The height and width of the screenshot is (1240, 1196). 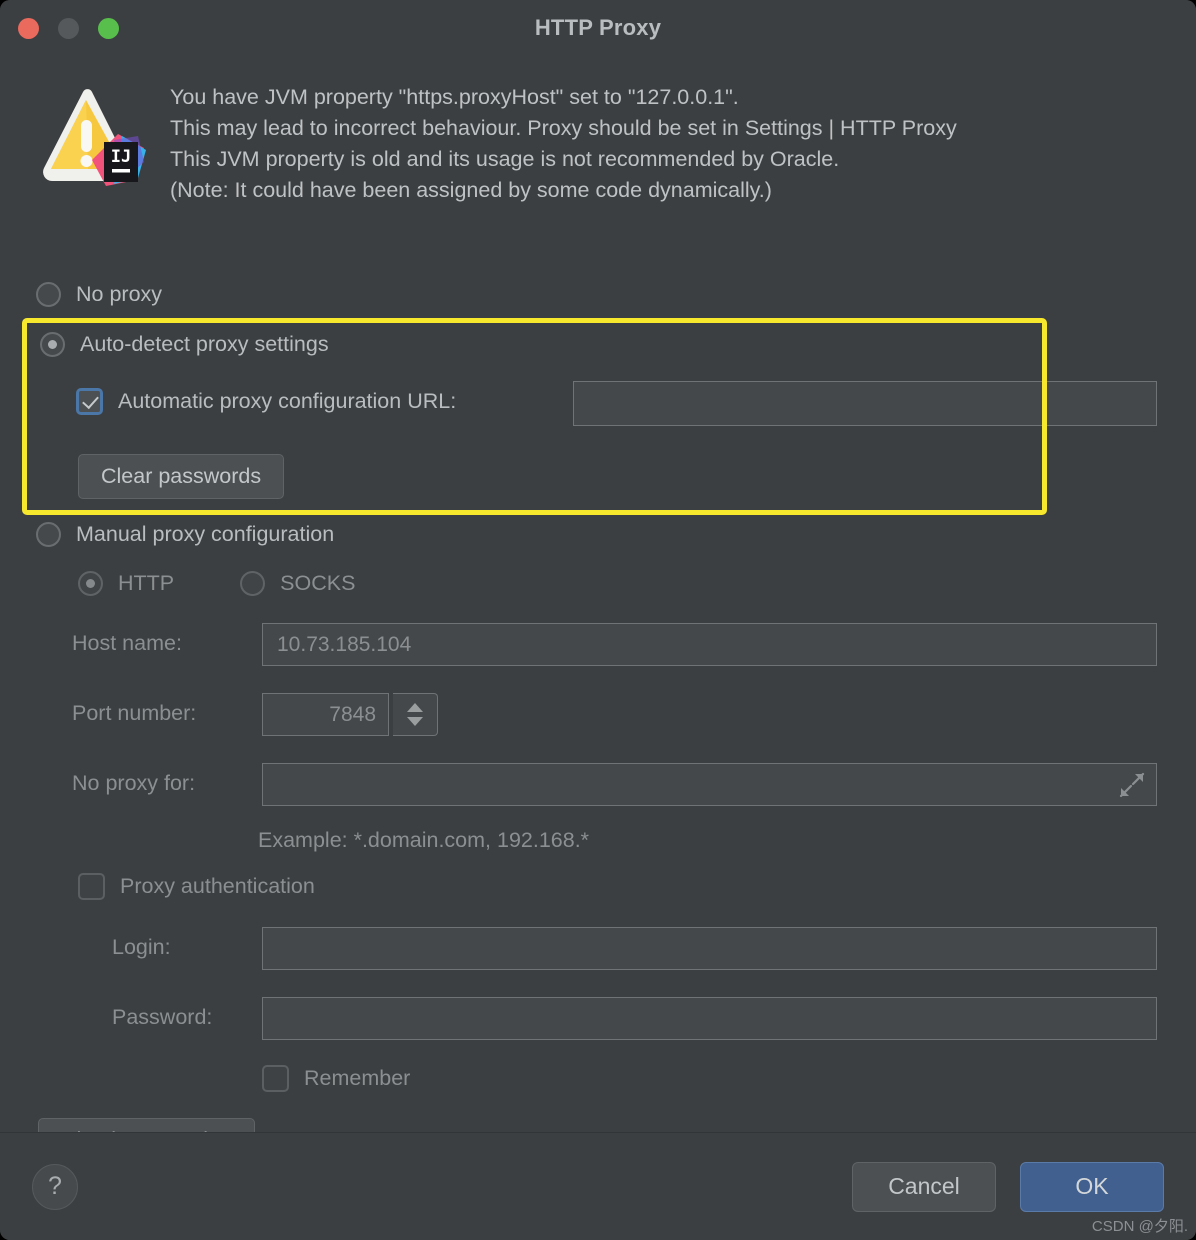 I want to click on automatic-proxy-configuration-url-input, so click(x=865, y=403).